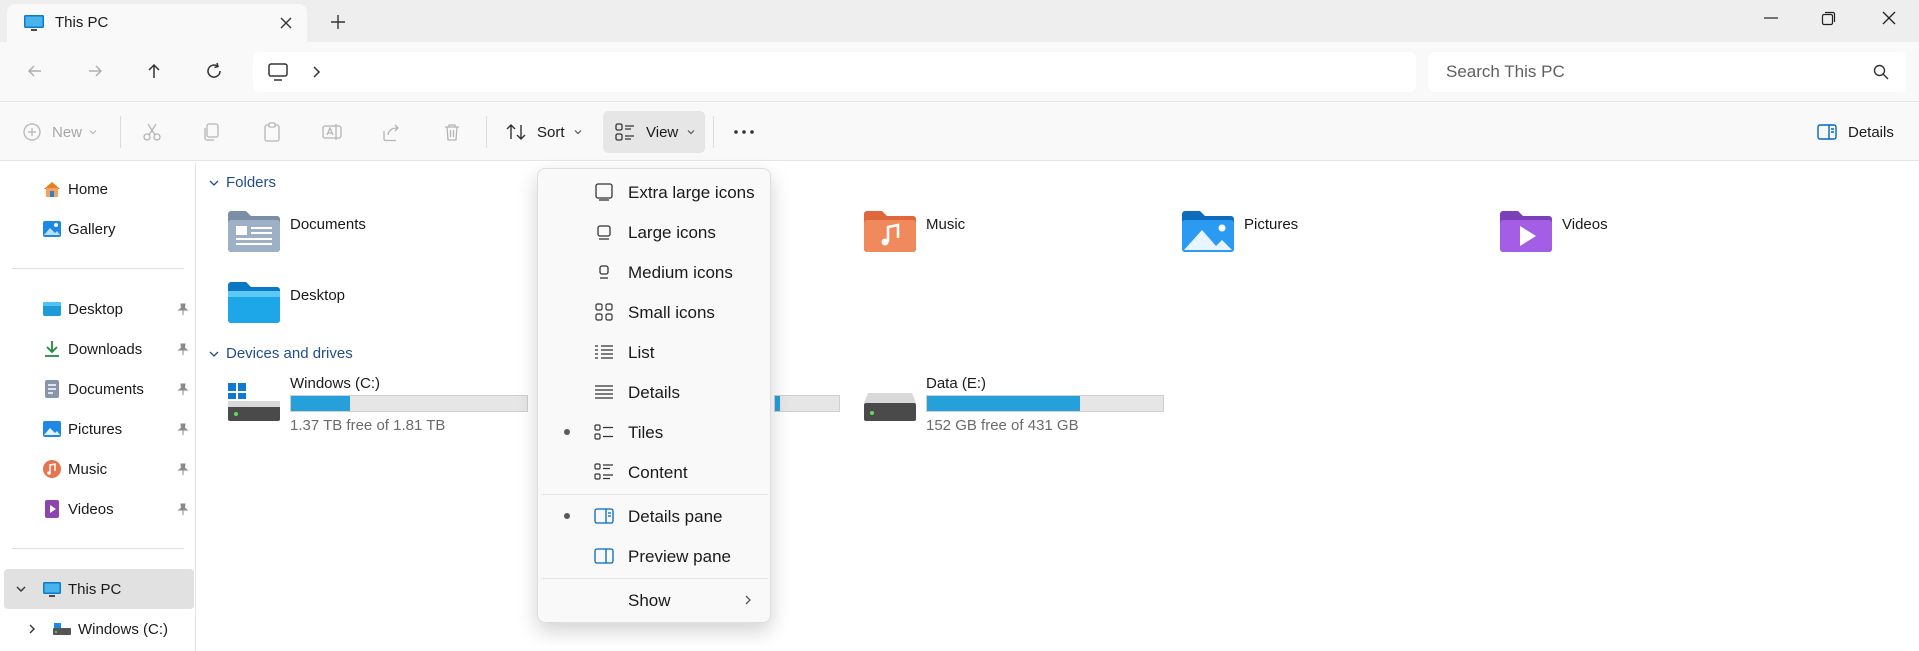 This screenshot has width=1919, height=651. What do you see at coordinates (376, 236) in the screenshot?
I see `folder-documents: Documents` at bounding box center [376, 236].